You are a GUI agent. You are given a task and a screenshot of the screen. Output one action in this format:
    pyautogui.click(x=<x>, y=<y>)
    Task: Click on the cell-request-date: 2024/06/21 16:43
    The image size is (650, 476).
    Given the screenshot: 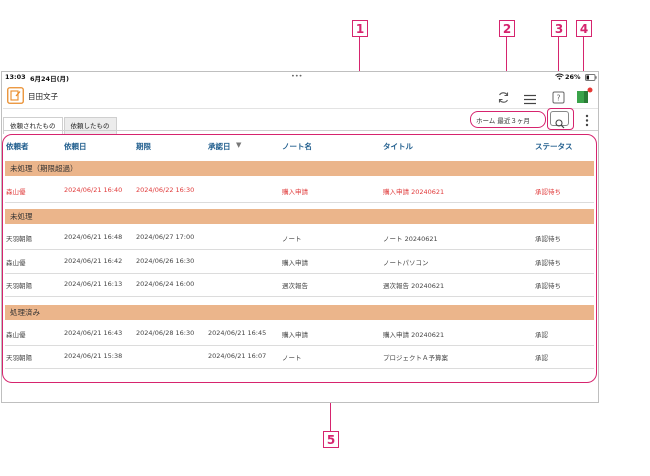 What is the action you would take?
    pyautogui.click(x=93, y=333)
    